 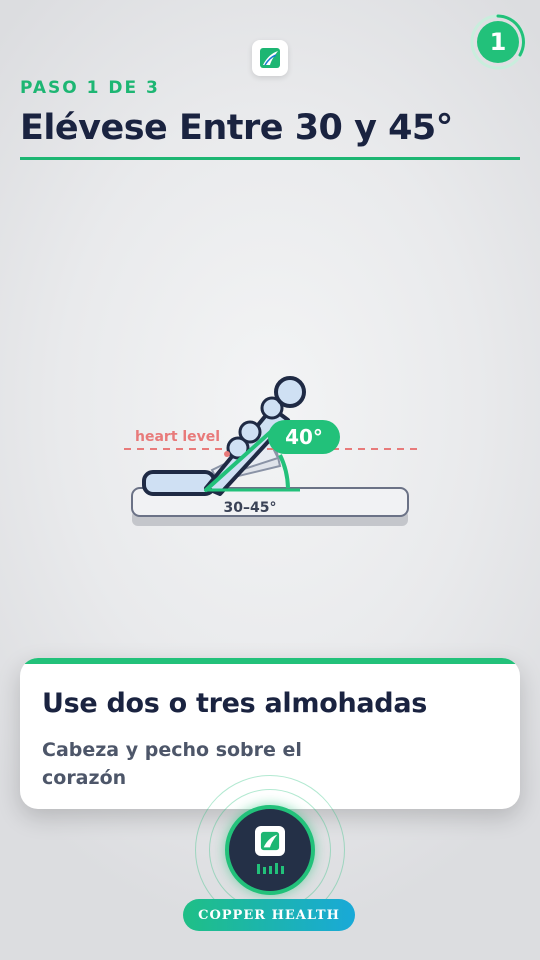 What do you see at coordinates (270, 841) in the screenshot?
I see `copper-health-logo-icon` at bounding box center [270, 841].